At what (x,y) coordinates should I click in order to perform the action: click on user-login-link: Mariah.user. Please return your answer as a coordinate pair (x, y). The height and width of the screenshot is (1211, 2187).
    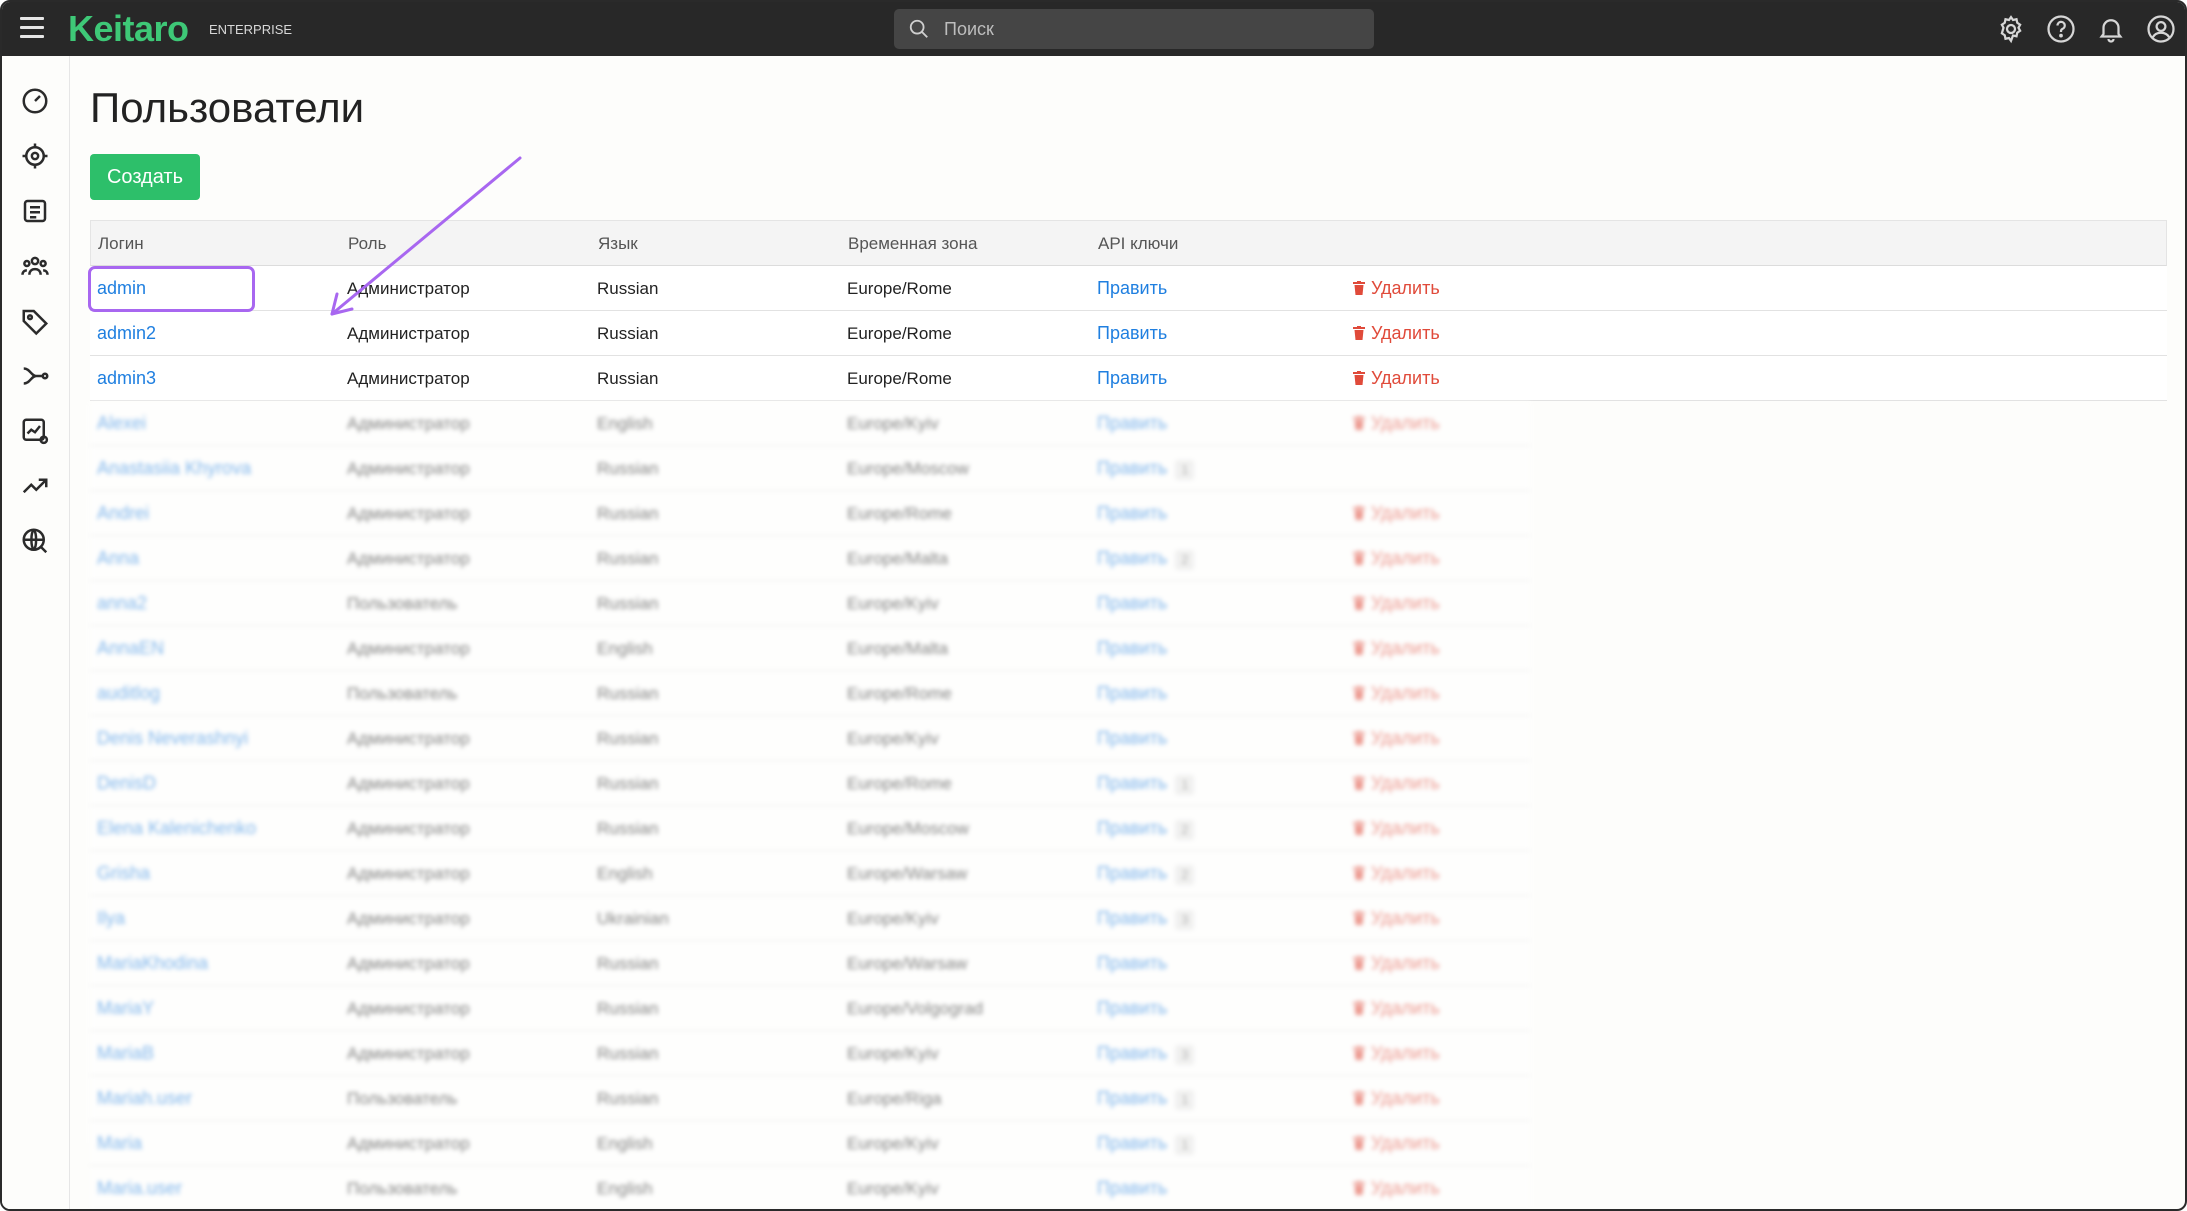
    Looking at the image, I should click on (144, 1098).